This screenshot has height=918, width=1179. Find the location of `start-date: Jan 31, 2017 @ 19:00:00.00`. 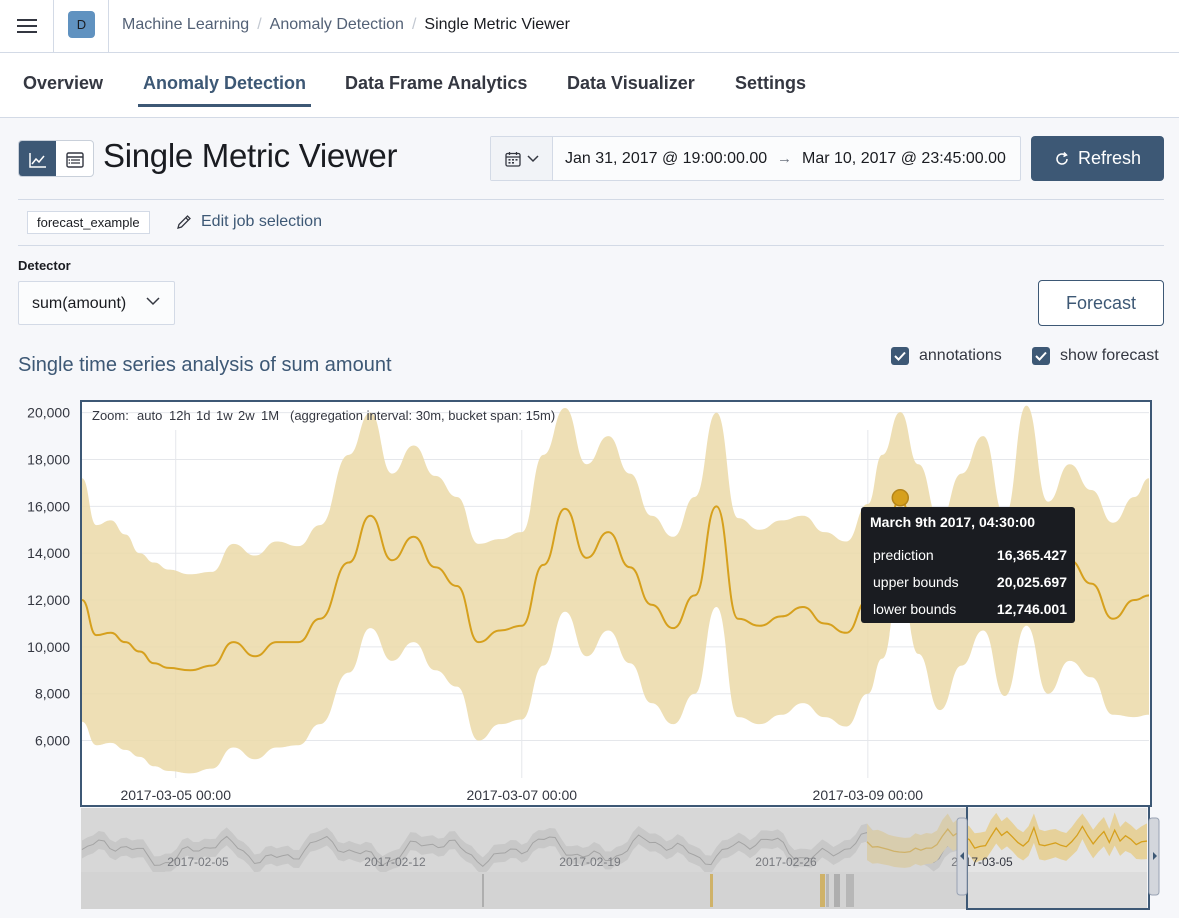

start-date: Jan 31, 2017 @ 19:00:00.00 is located at coordinates (666, 159).